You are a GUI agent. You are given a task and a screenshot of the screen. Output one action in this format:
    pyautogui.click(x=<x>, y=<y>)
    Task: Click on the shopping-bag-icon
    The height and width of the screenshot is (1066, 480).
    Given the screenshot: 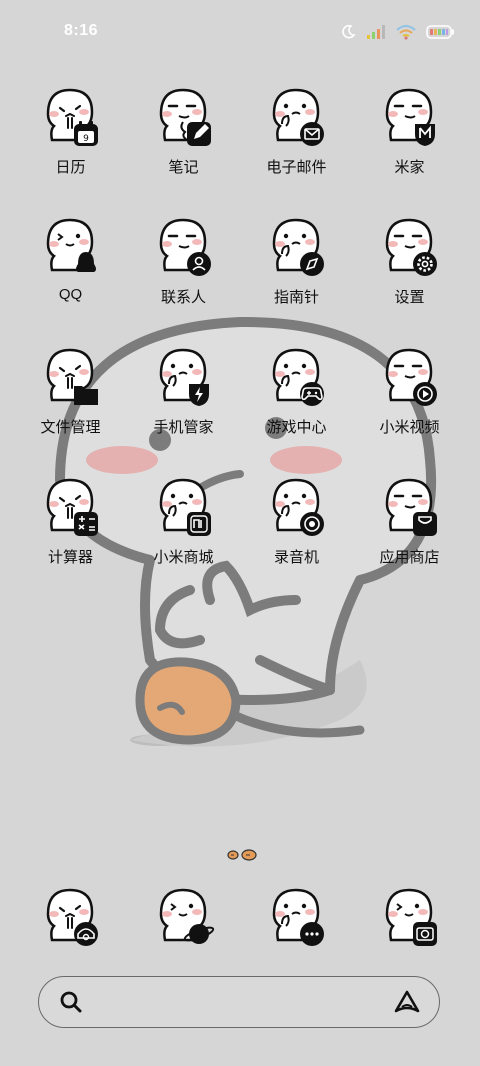 What is the action you would take?
    pyautogui.click(x=411, y=507)
    